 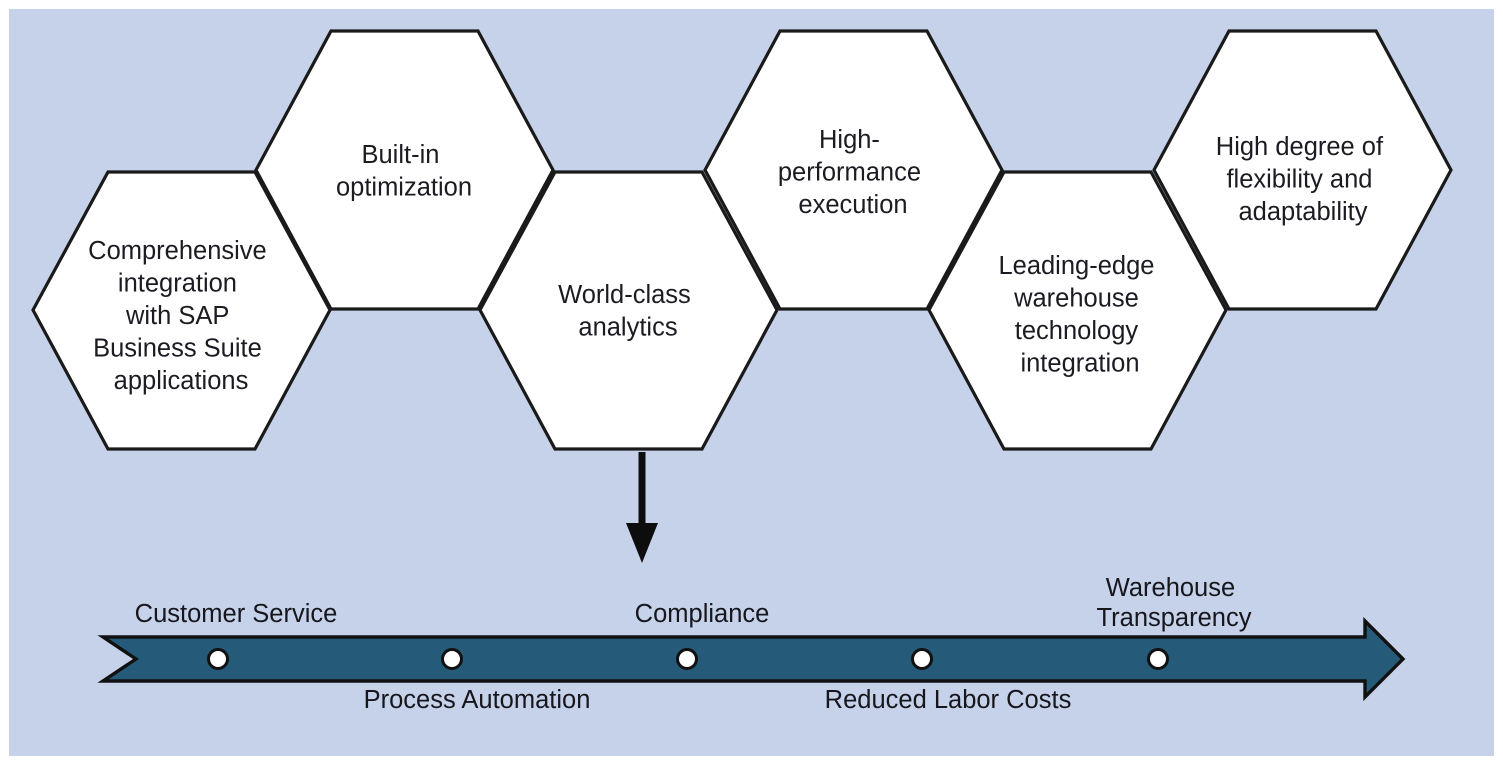 I want to click on marker-label: Customer Service, so click(x=236, y=614).